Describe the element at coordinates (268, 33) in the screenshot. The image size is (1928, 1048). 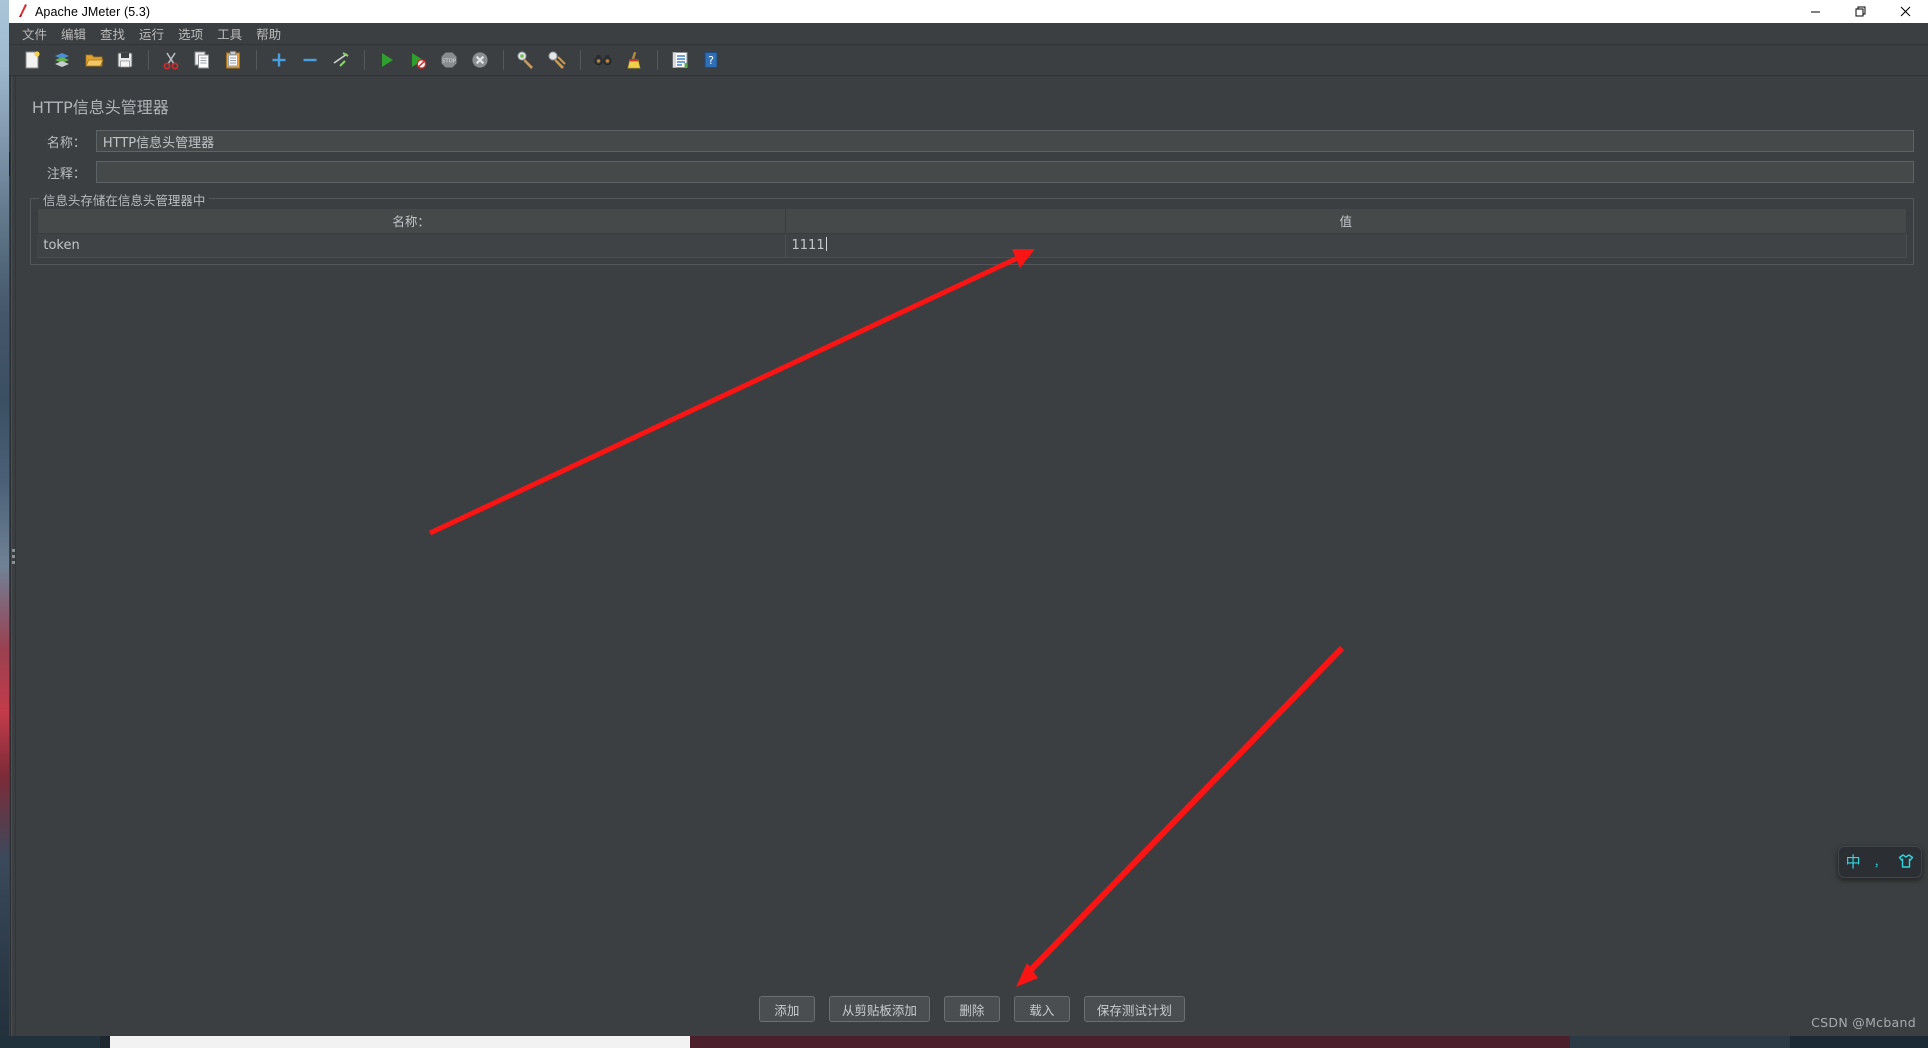
I see `menu-help: 帮助` at that location.